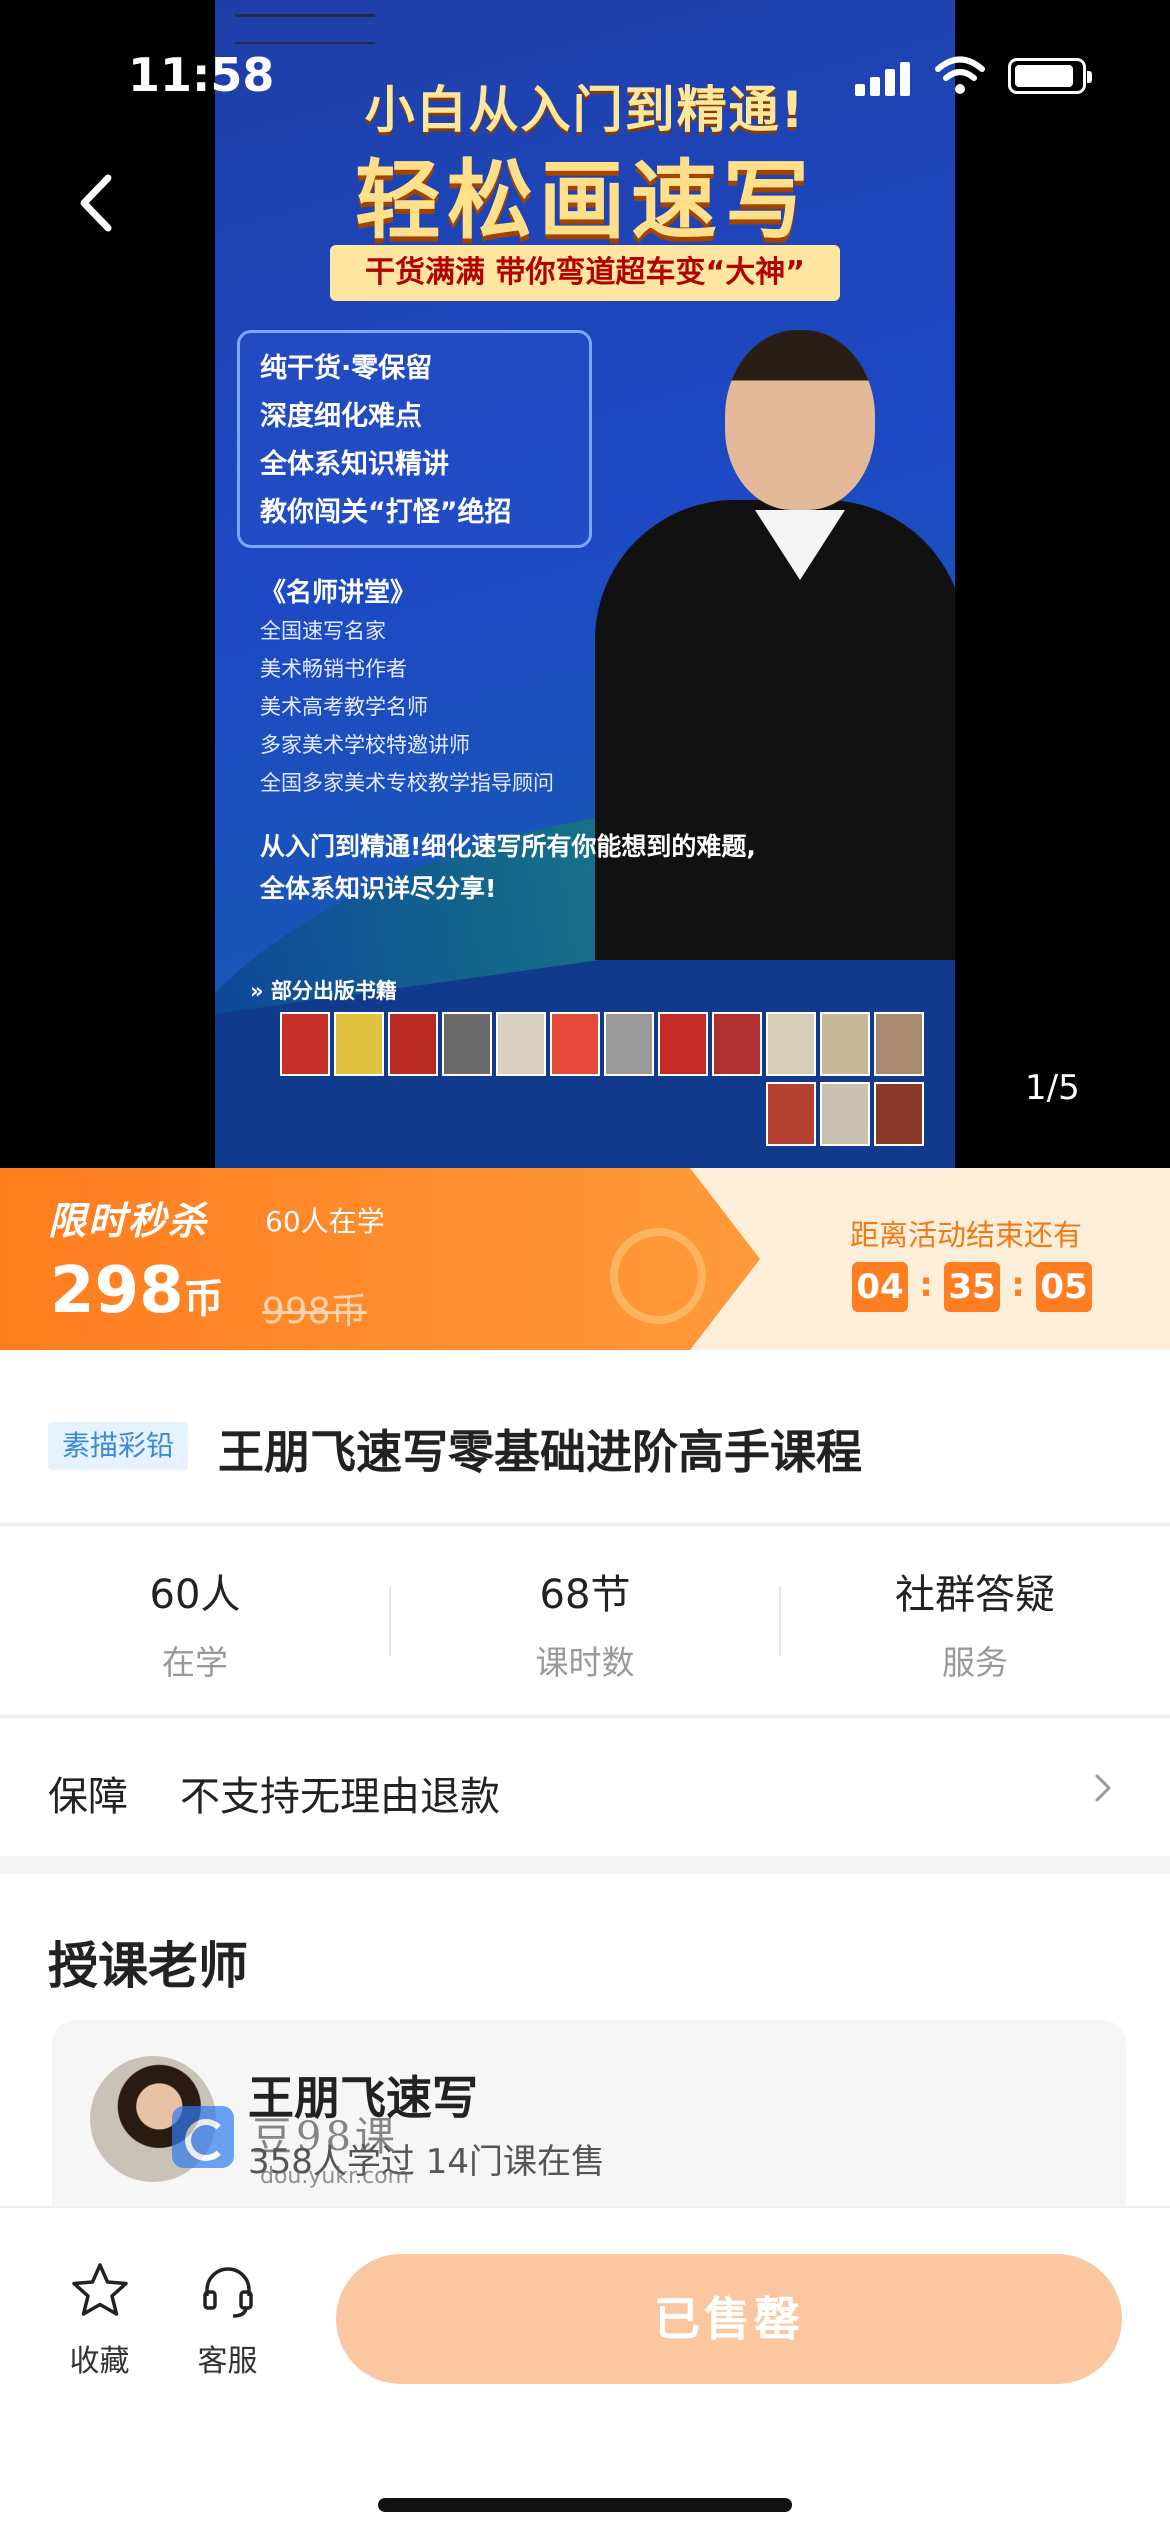 This screenshot has height=2532, width=1170. I want to click on bottom-action-bar: 收藏 客服 已售罄, so click(585, 2369).